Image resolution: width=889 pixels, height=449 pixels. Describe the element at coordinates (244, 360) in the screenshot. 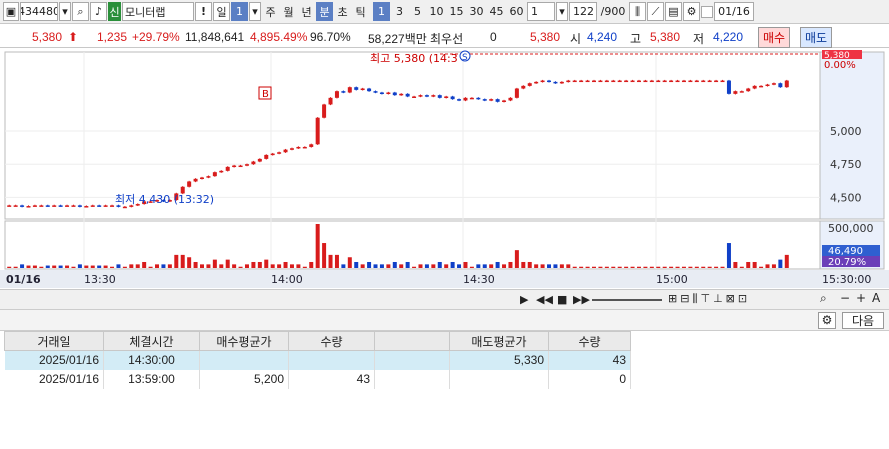

I see `cell-buy-avg` at that location.